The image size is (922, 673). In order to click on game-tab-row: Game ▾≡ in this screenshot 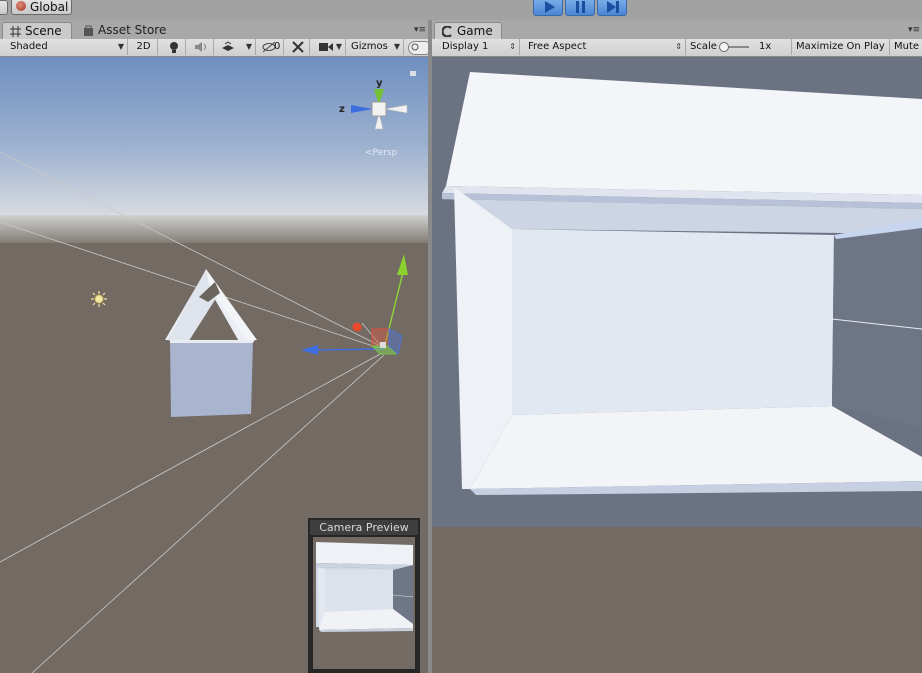, I will do `click(677, 30)`.